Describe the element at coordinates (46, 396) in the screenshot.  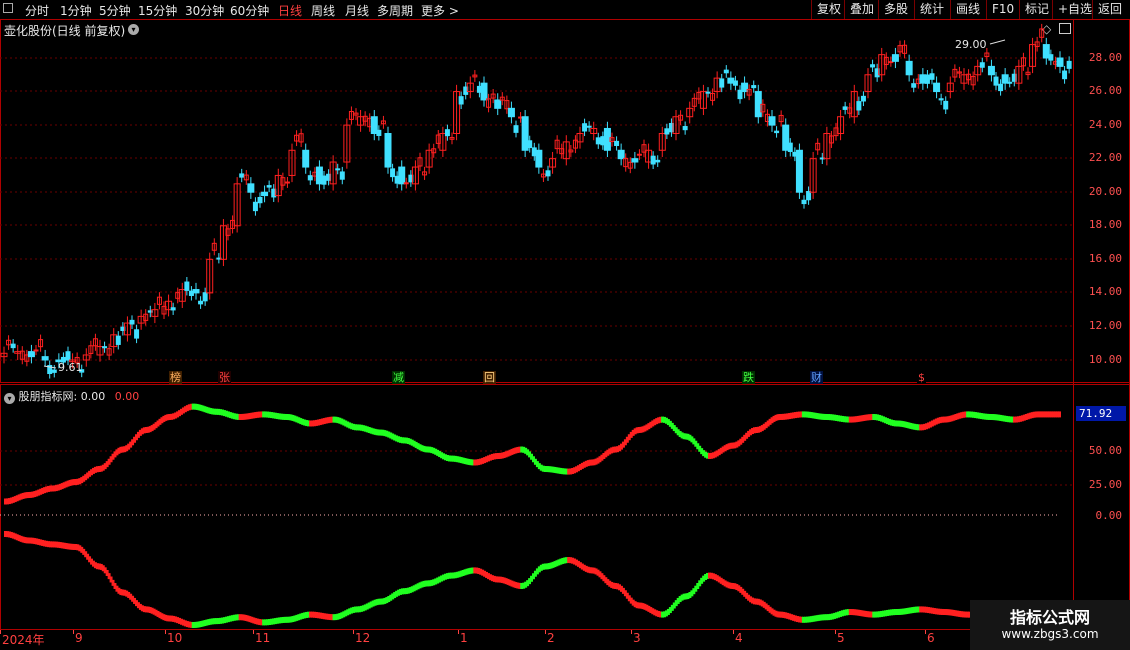
I see `indicator-name: 股朋指标网` at that location.